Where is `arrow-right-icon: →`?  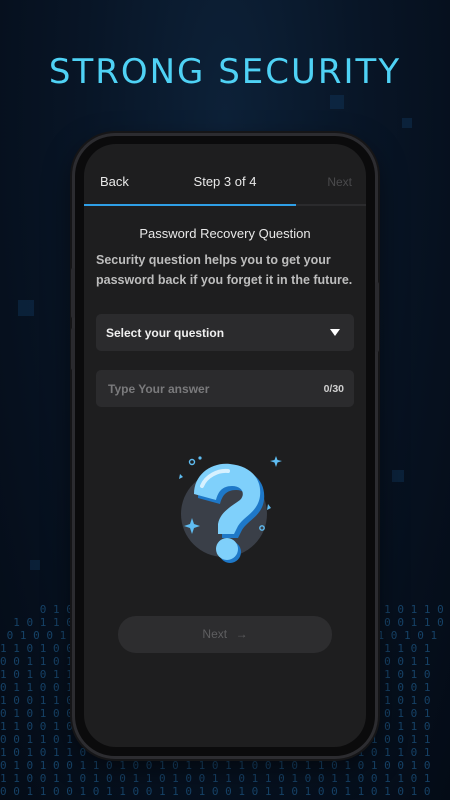
arrow-right-icon: → is located at coordinates (241, 634).